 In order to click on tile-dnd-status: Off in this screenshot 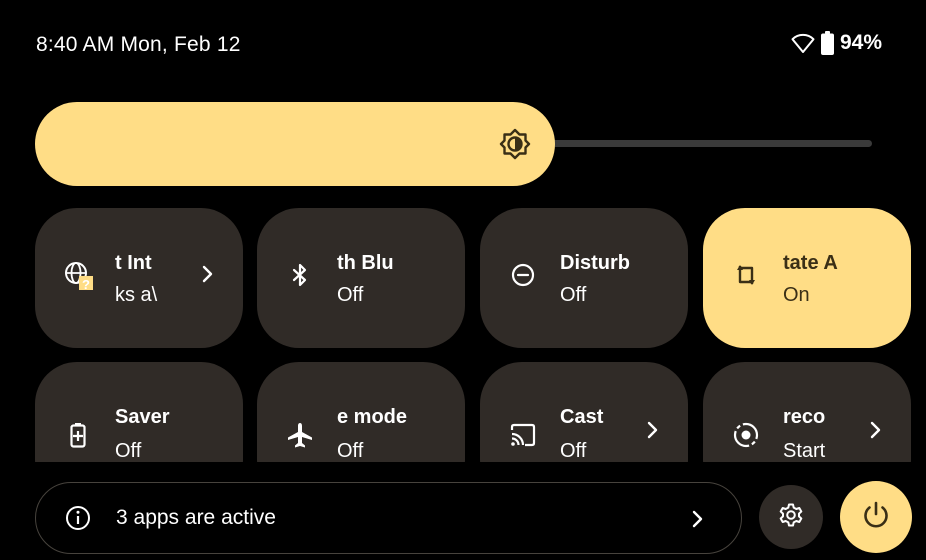, I will do `click(573, 295)`.